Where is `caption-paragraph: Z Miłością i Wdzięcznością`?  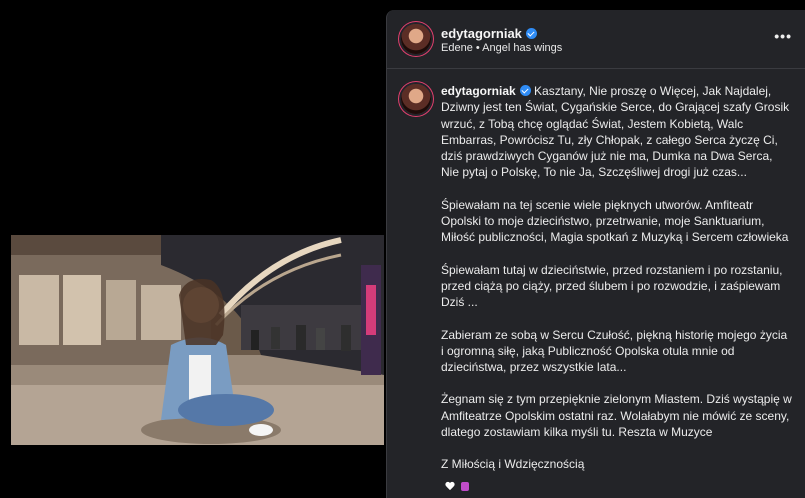
caption-paragraph: Z Miłością i Wdzięcznością is located at coordinates (513, 464).